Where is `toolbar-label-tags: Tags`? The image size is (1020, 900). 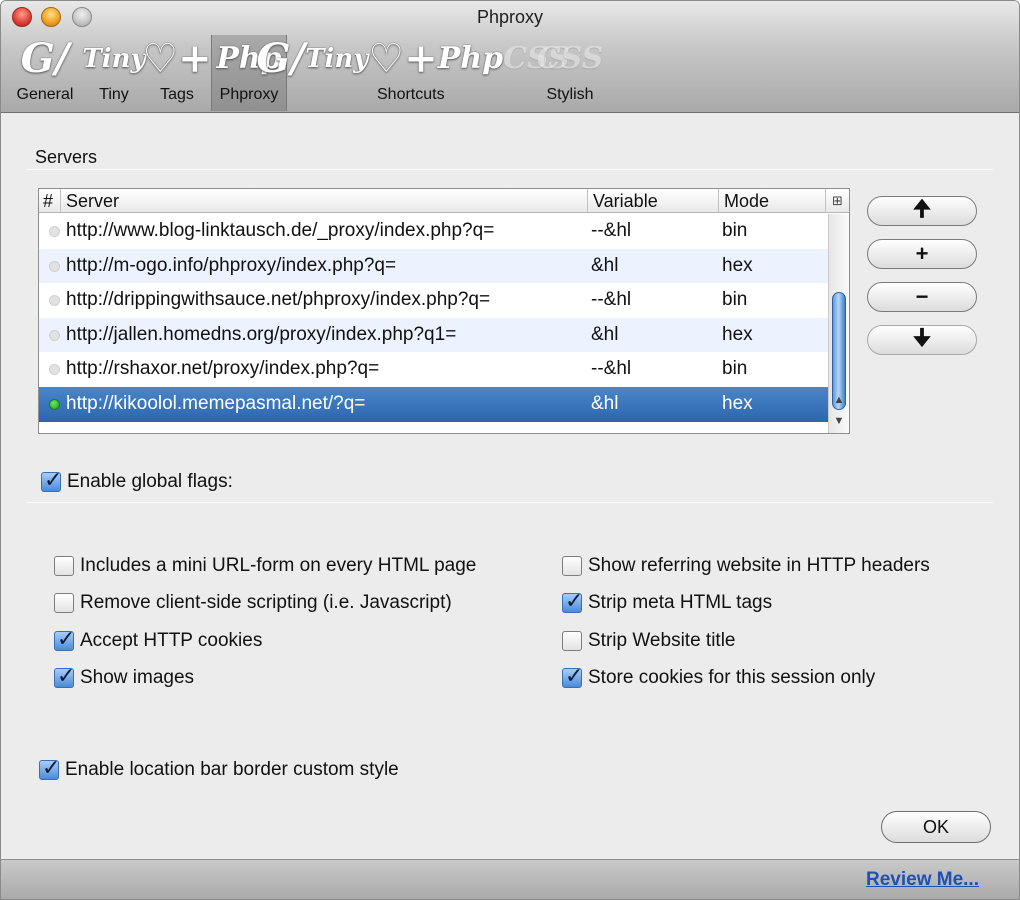 toolbar-label-tags: Tags is located at coordinates (177, 94).